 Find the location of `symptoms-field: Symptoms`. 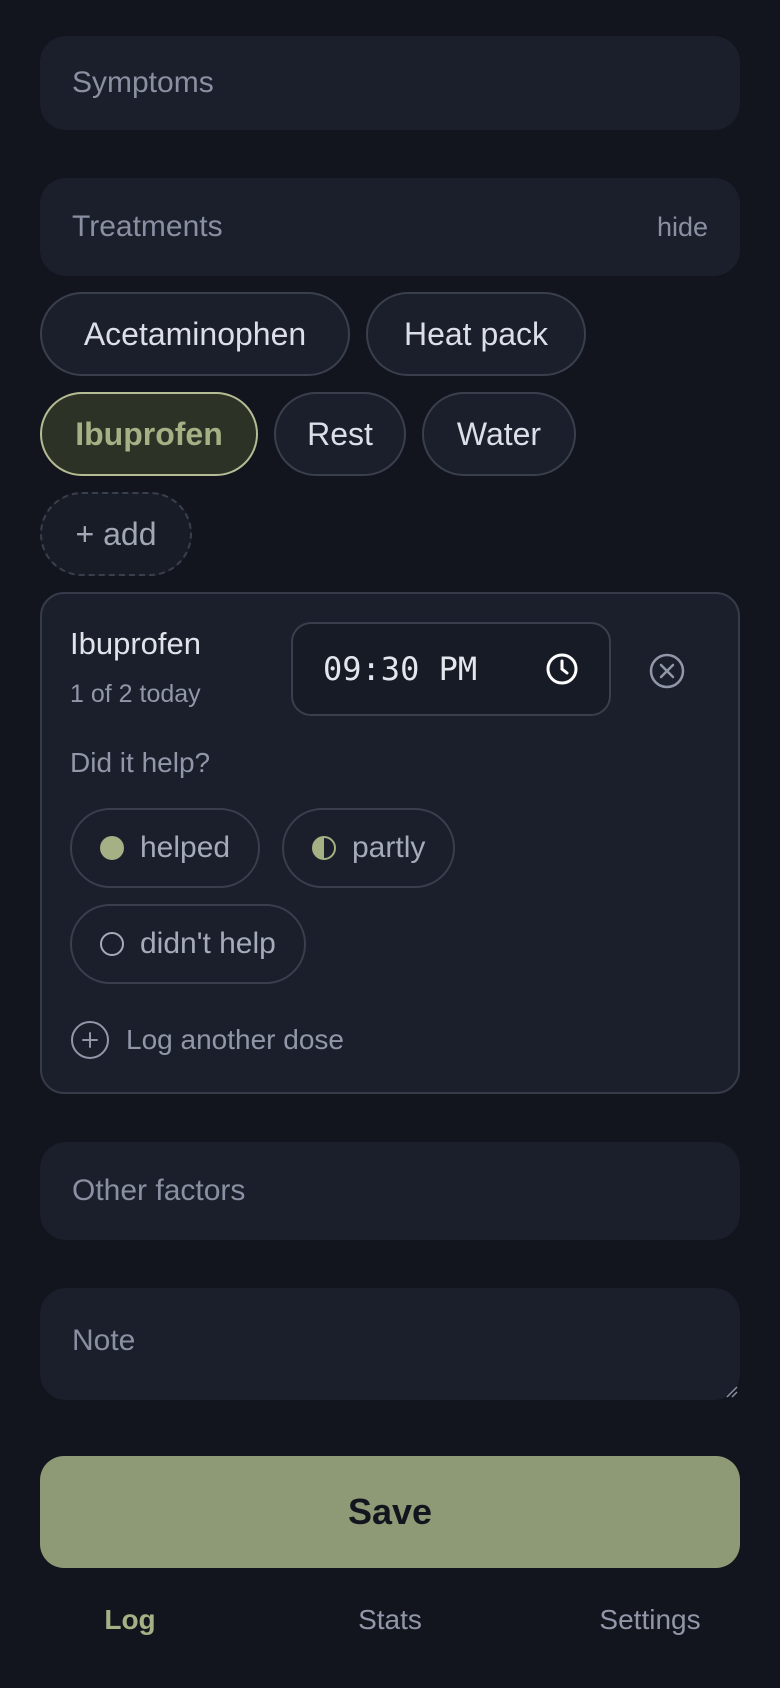

symptoms-field: Symptoms is located at coordinates (390, 83).